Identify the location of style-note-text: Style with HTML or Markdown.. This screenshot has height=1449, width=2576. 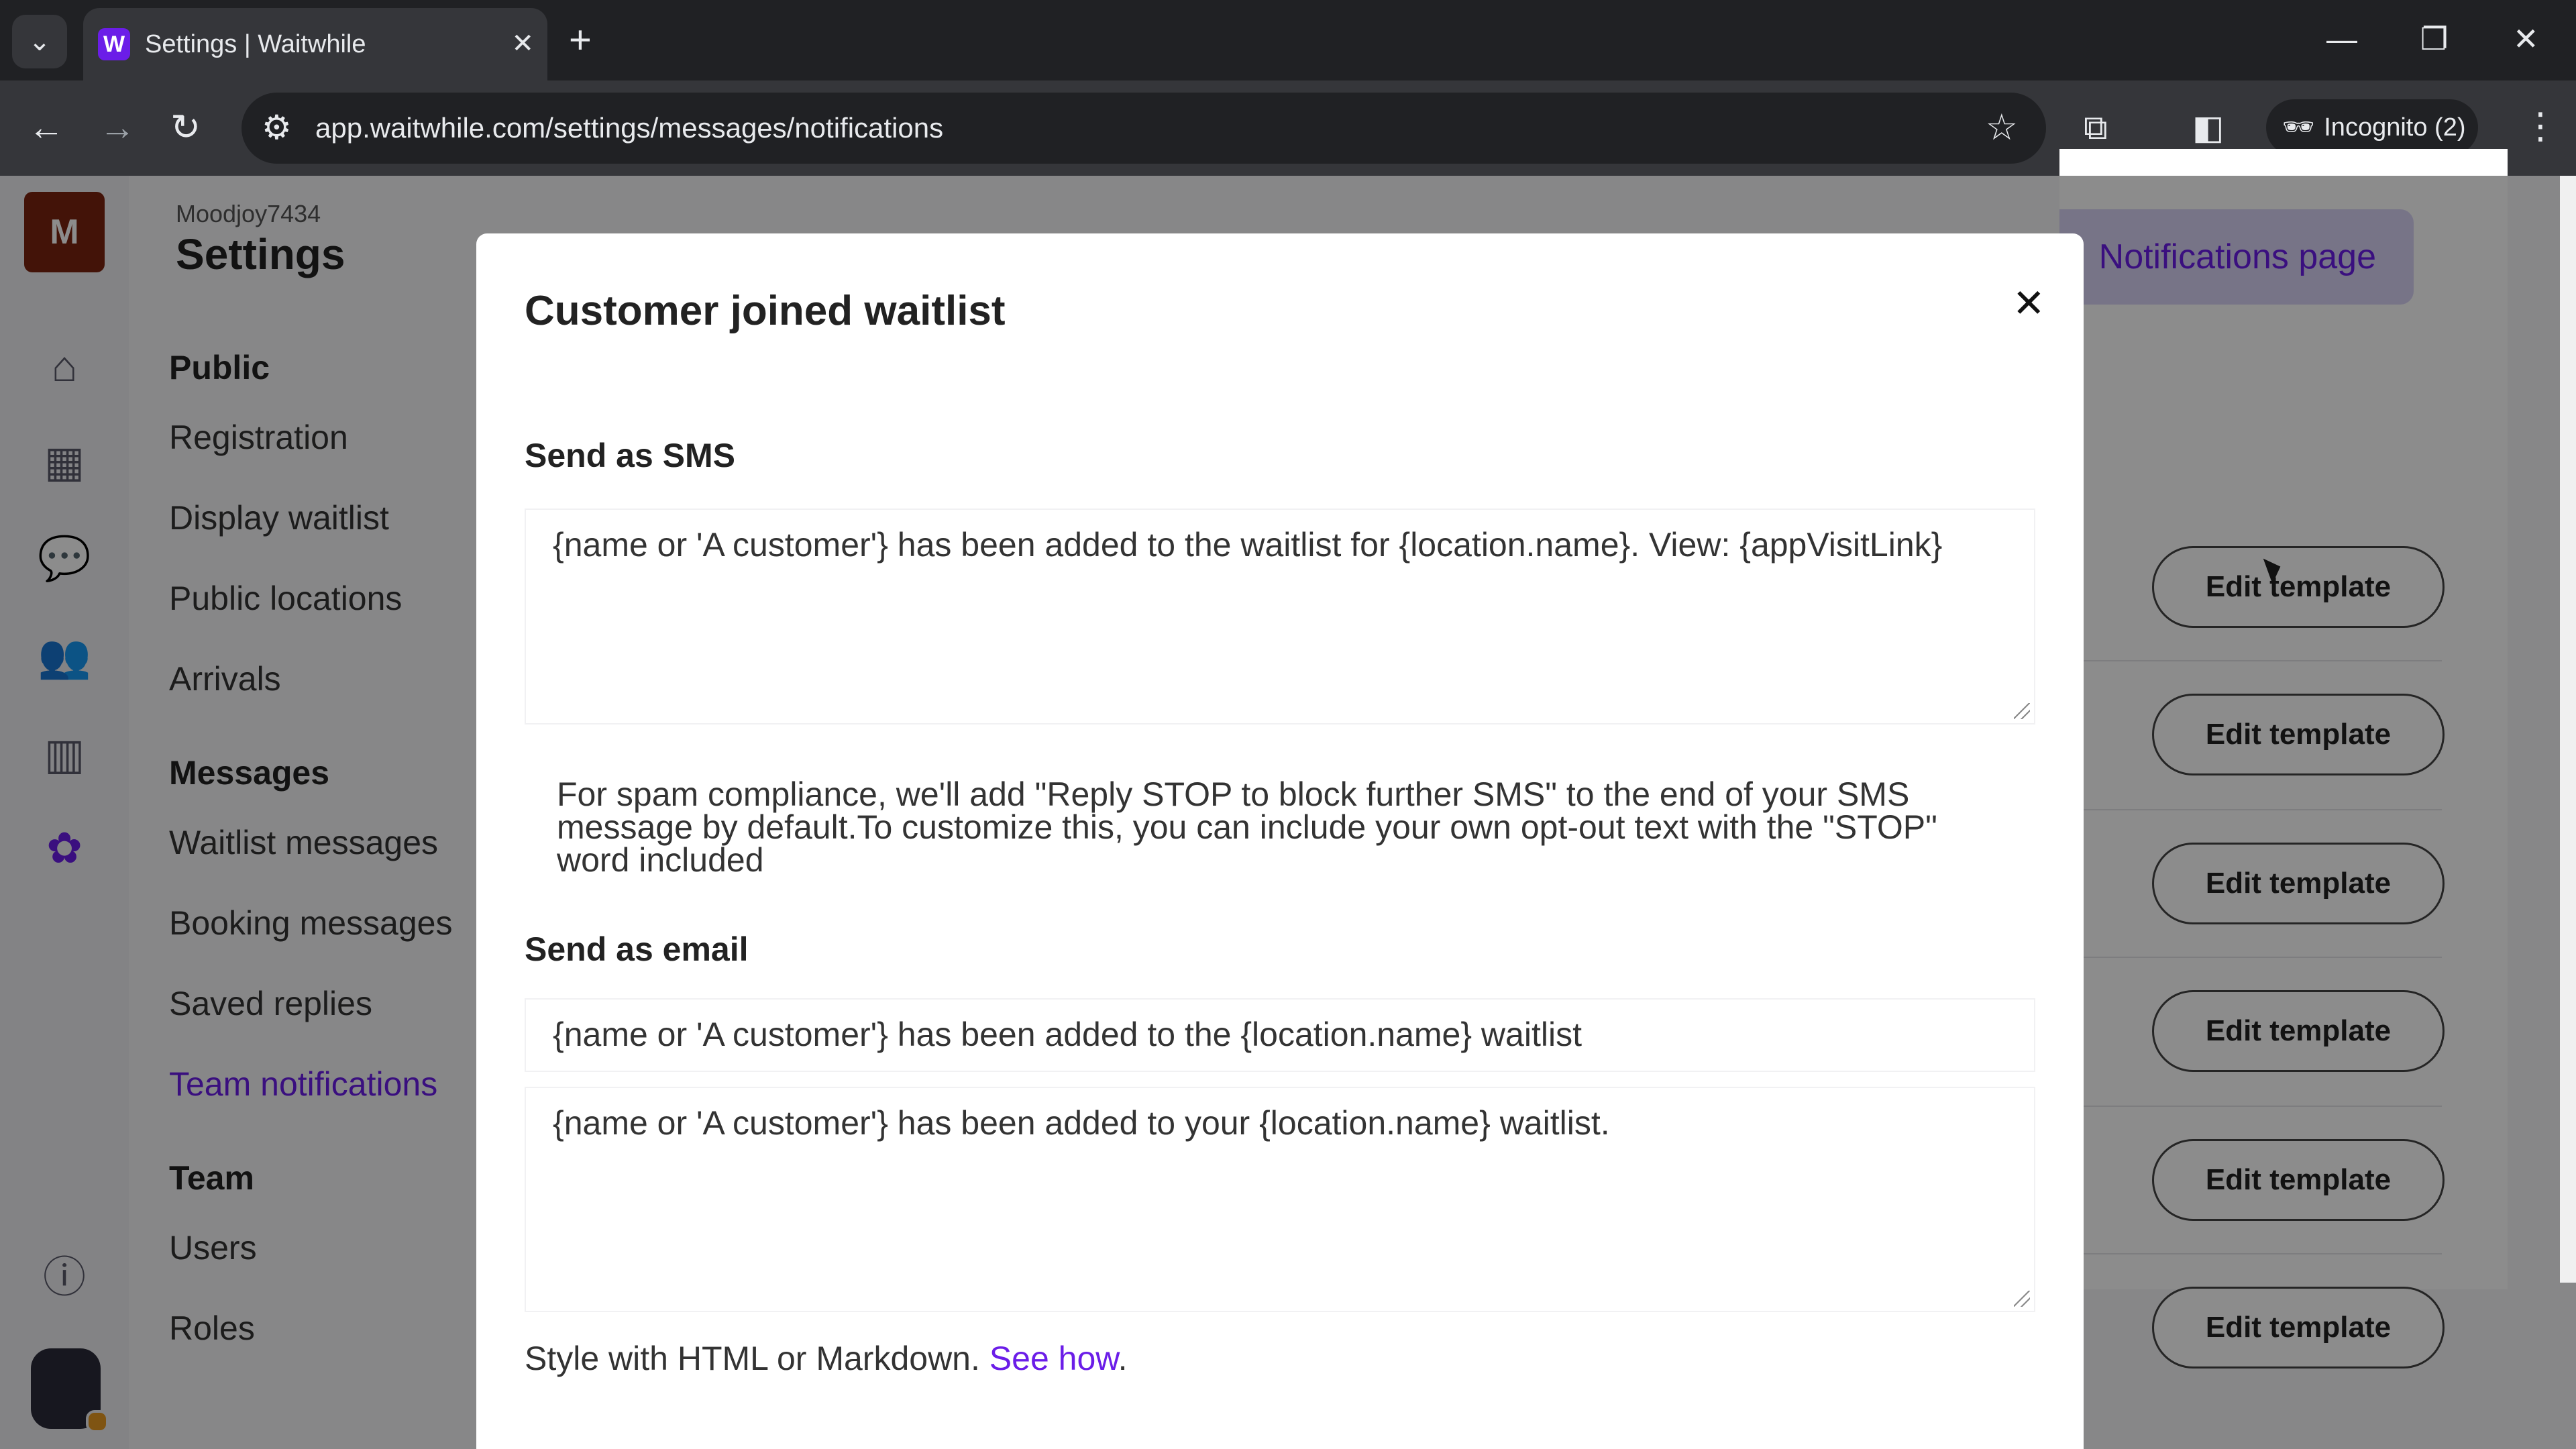
(752, 1358).